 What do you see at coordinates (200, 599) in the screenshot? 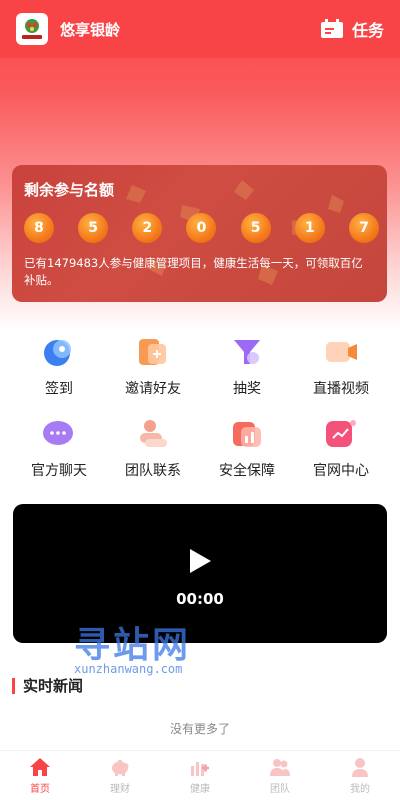
I see `video-time: 00:00` at bounding box center [200, 599].